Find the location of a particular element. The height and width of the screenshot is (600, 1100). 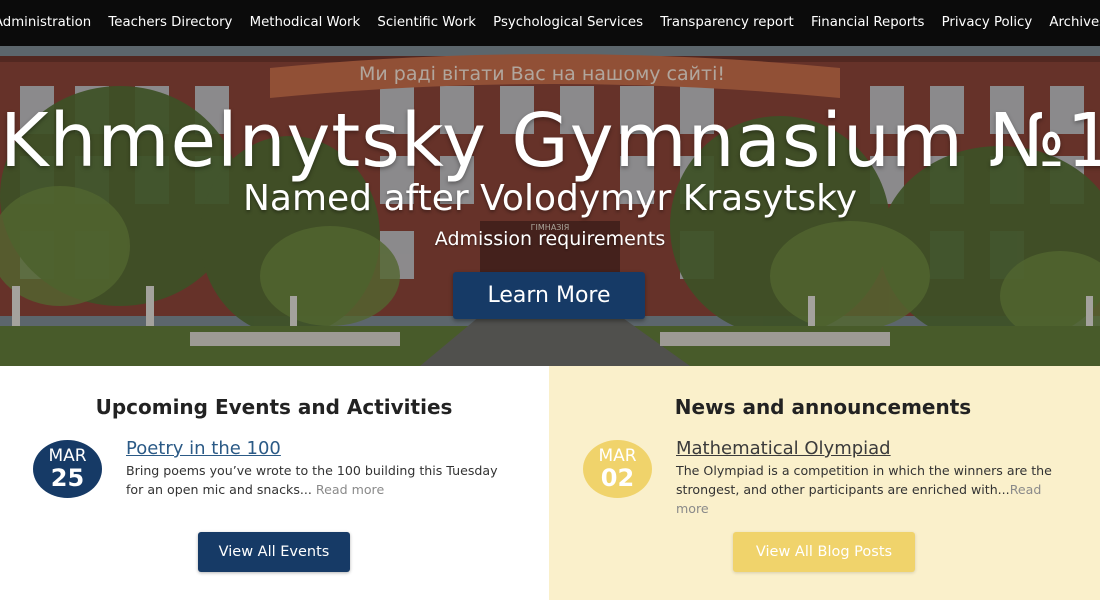

hero-title: Khmelnytsky Gymnasium №1 is located at coordinates (550, 141).